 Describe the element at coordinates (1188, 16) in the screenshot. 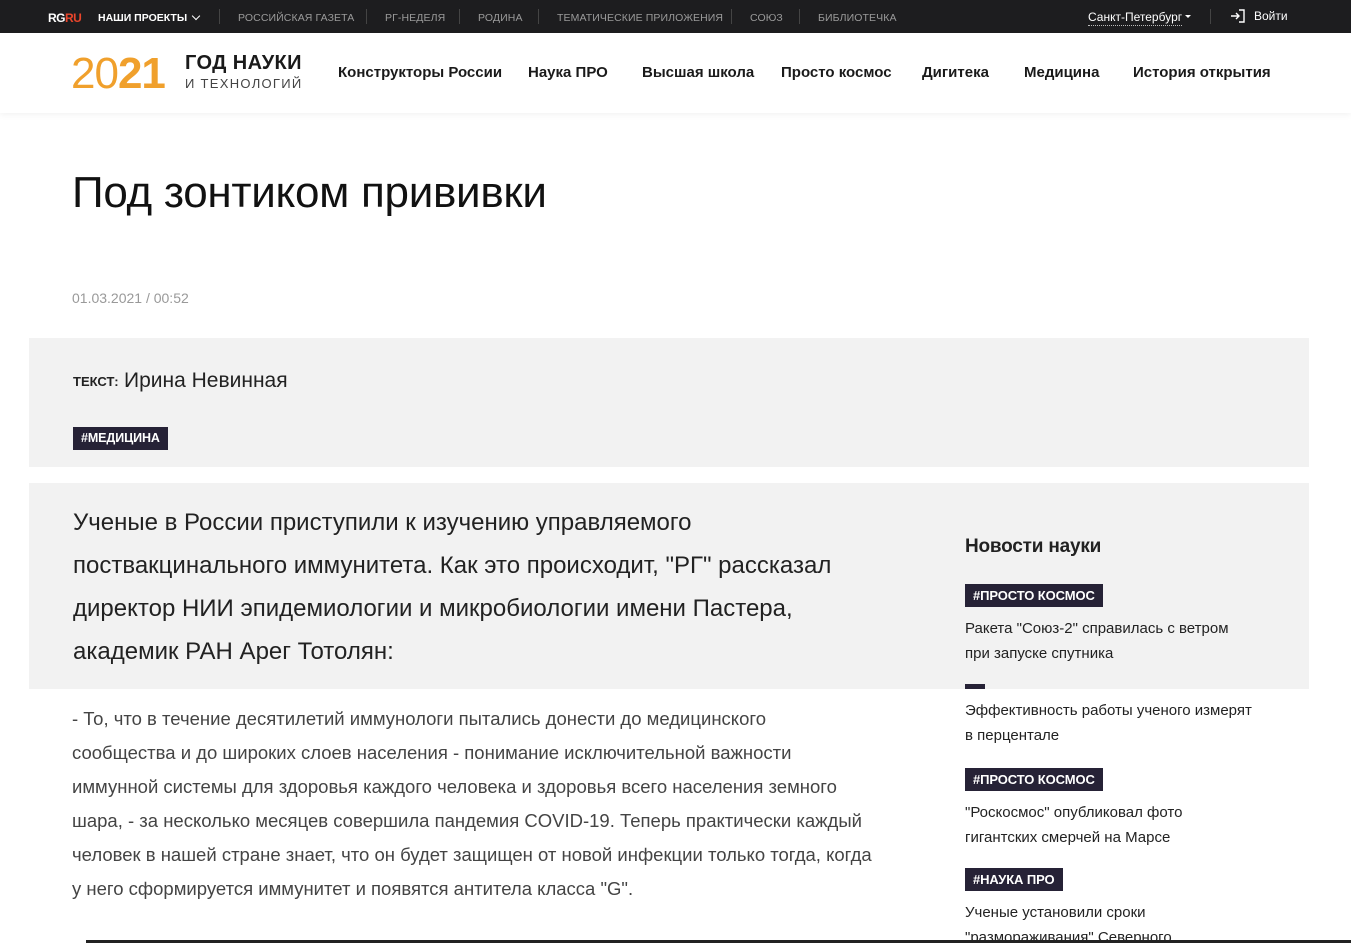

I see `caret-down-icon` at that location.